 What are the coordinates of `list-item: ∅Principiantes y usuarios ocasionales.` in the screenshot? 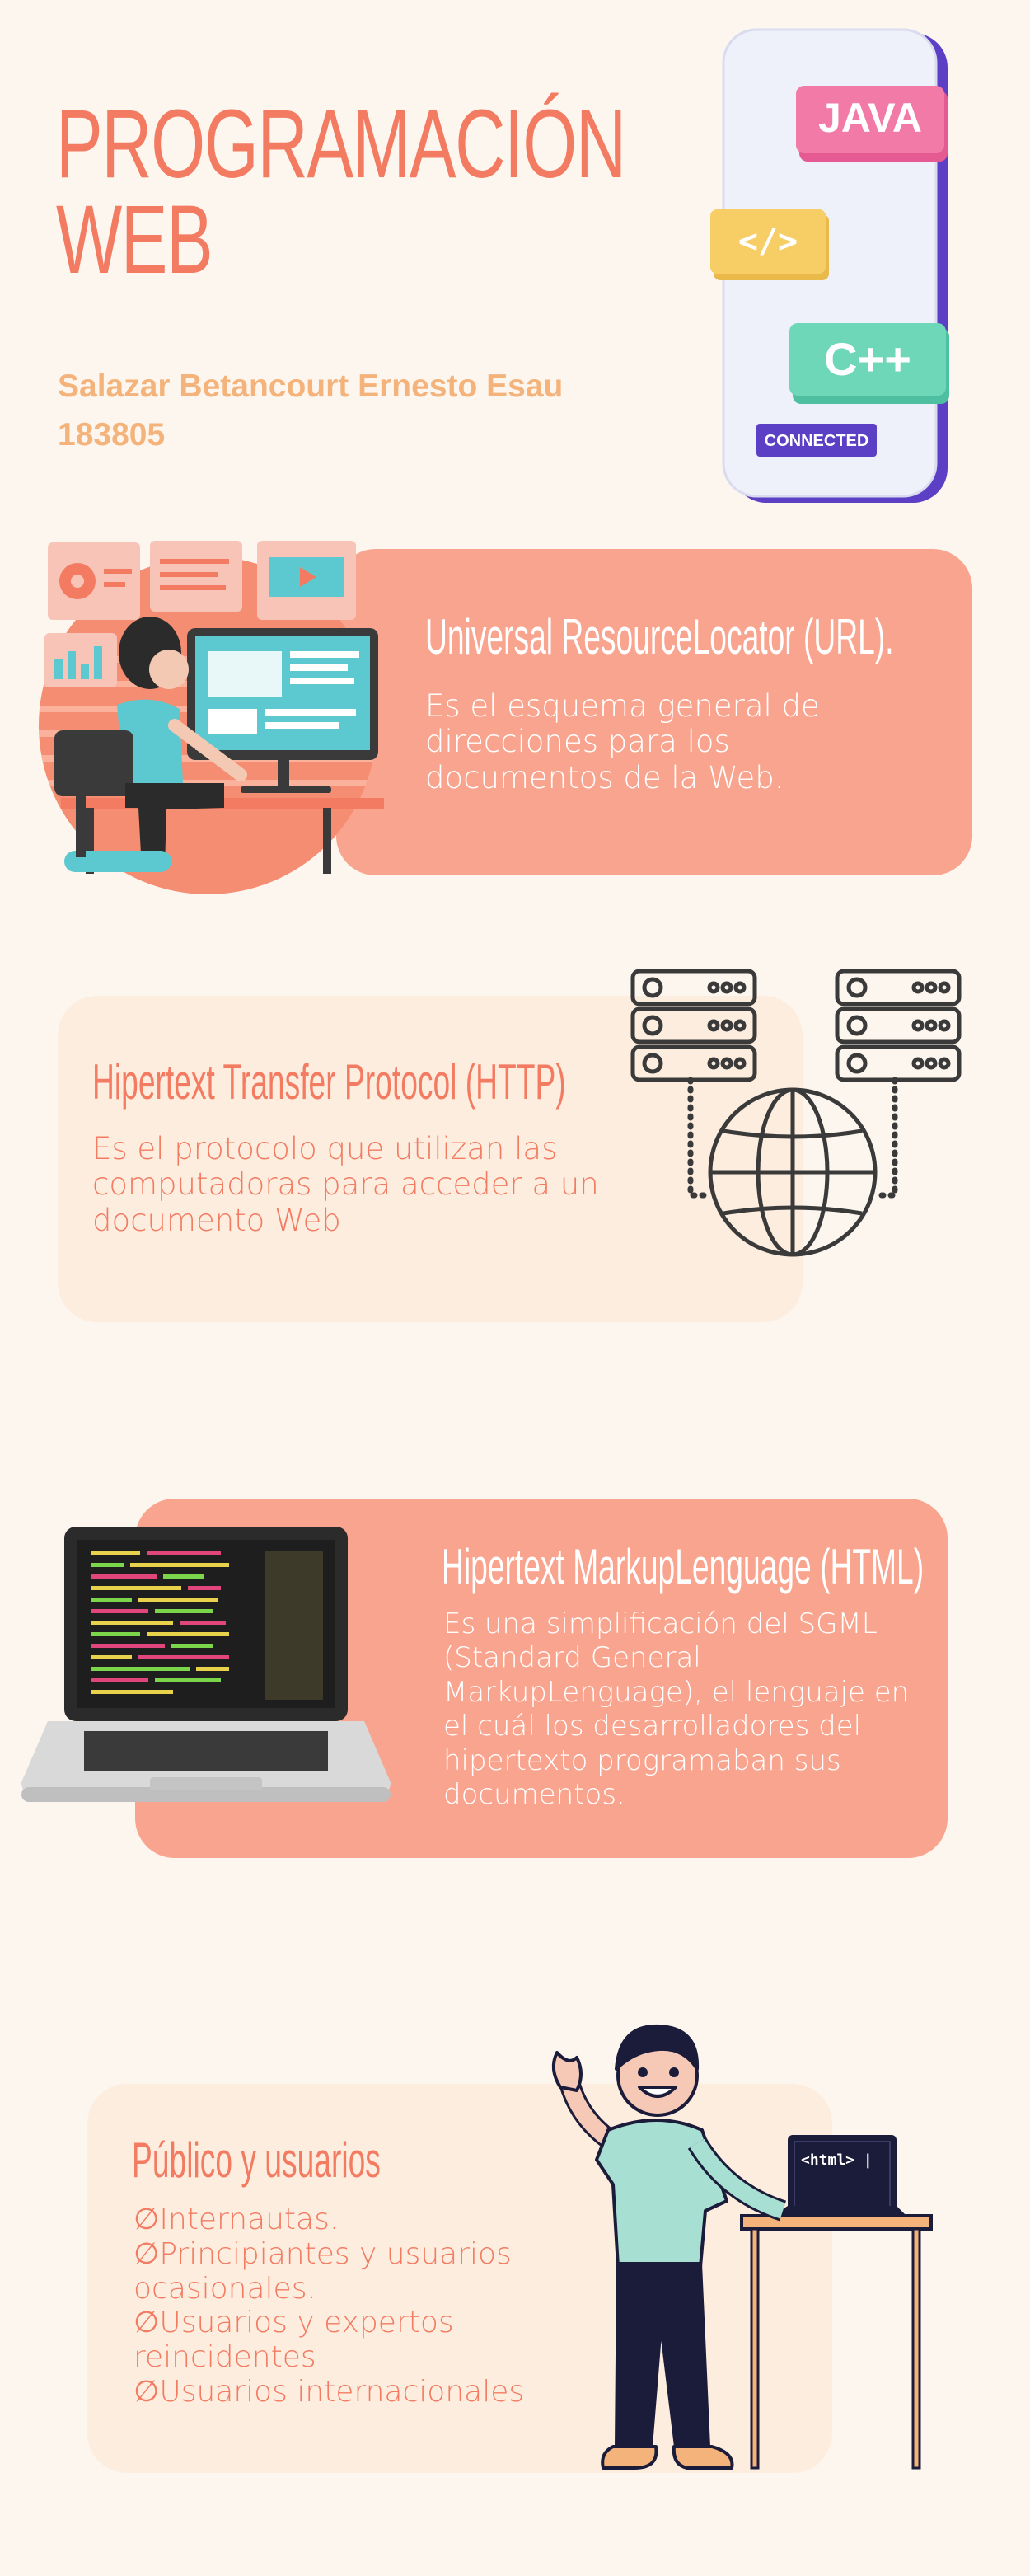 It's located at (322, 2271).